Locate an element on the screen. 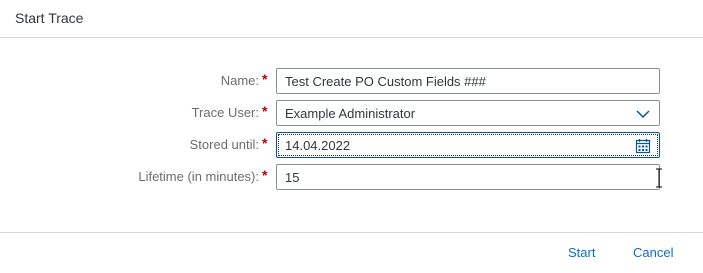 Image resolution: width=703 pixels, height=273 pixels. cancel-button: Cancel is located at coordinates (653, 252).